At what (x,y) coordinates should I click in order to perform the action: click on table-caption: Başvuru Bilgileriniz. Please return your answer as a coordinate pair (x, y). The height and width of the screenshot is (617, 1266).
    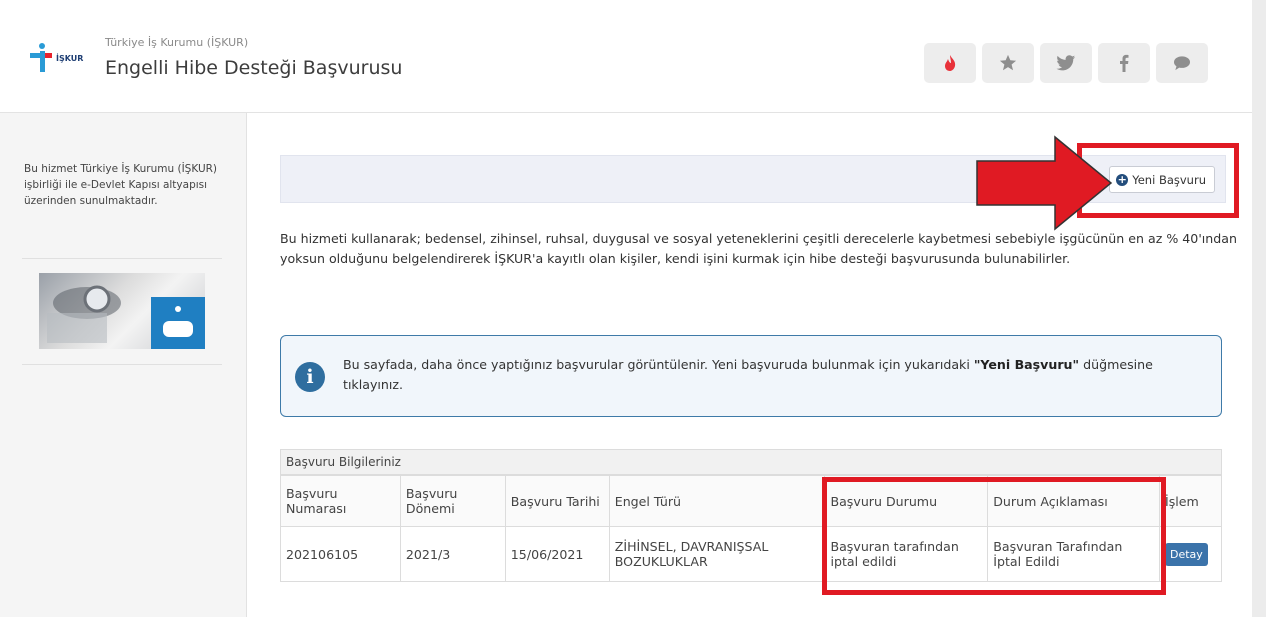
    Looking at the image, I should click on (751, 462).